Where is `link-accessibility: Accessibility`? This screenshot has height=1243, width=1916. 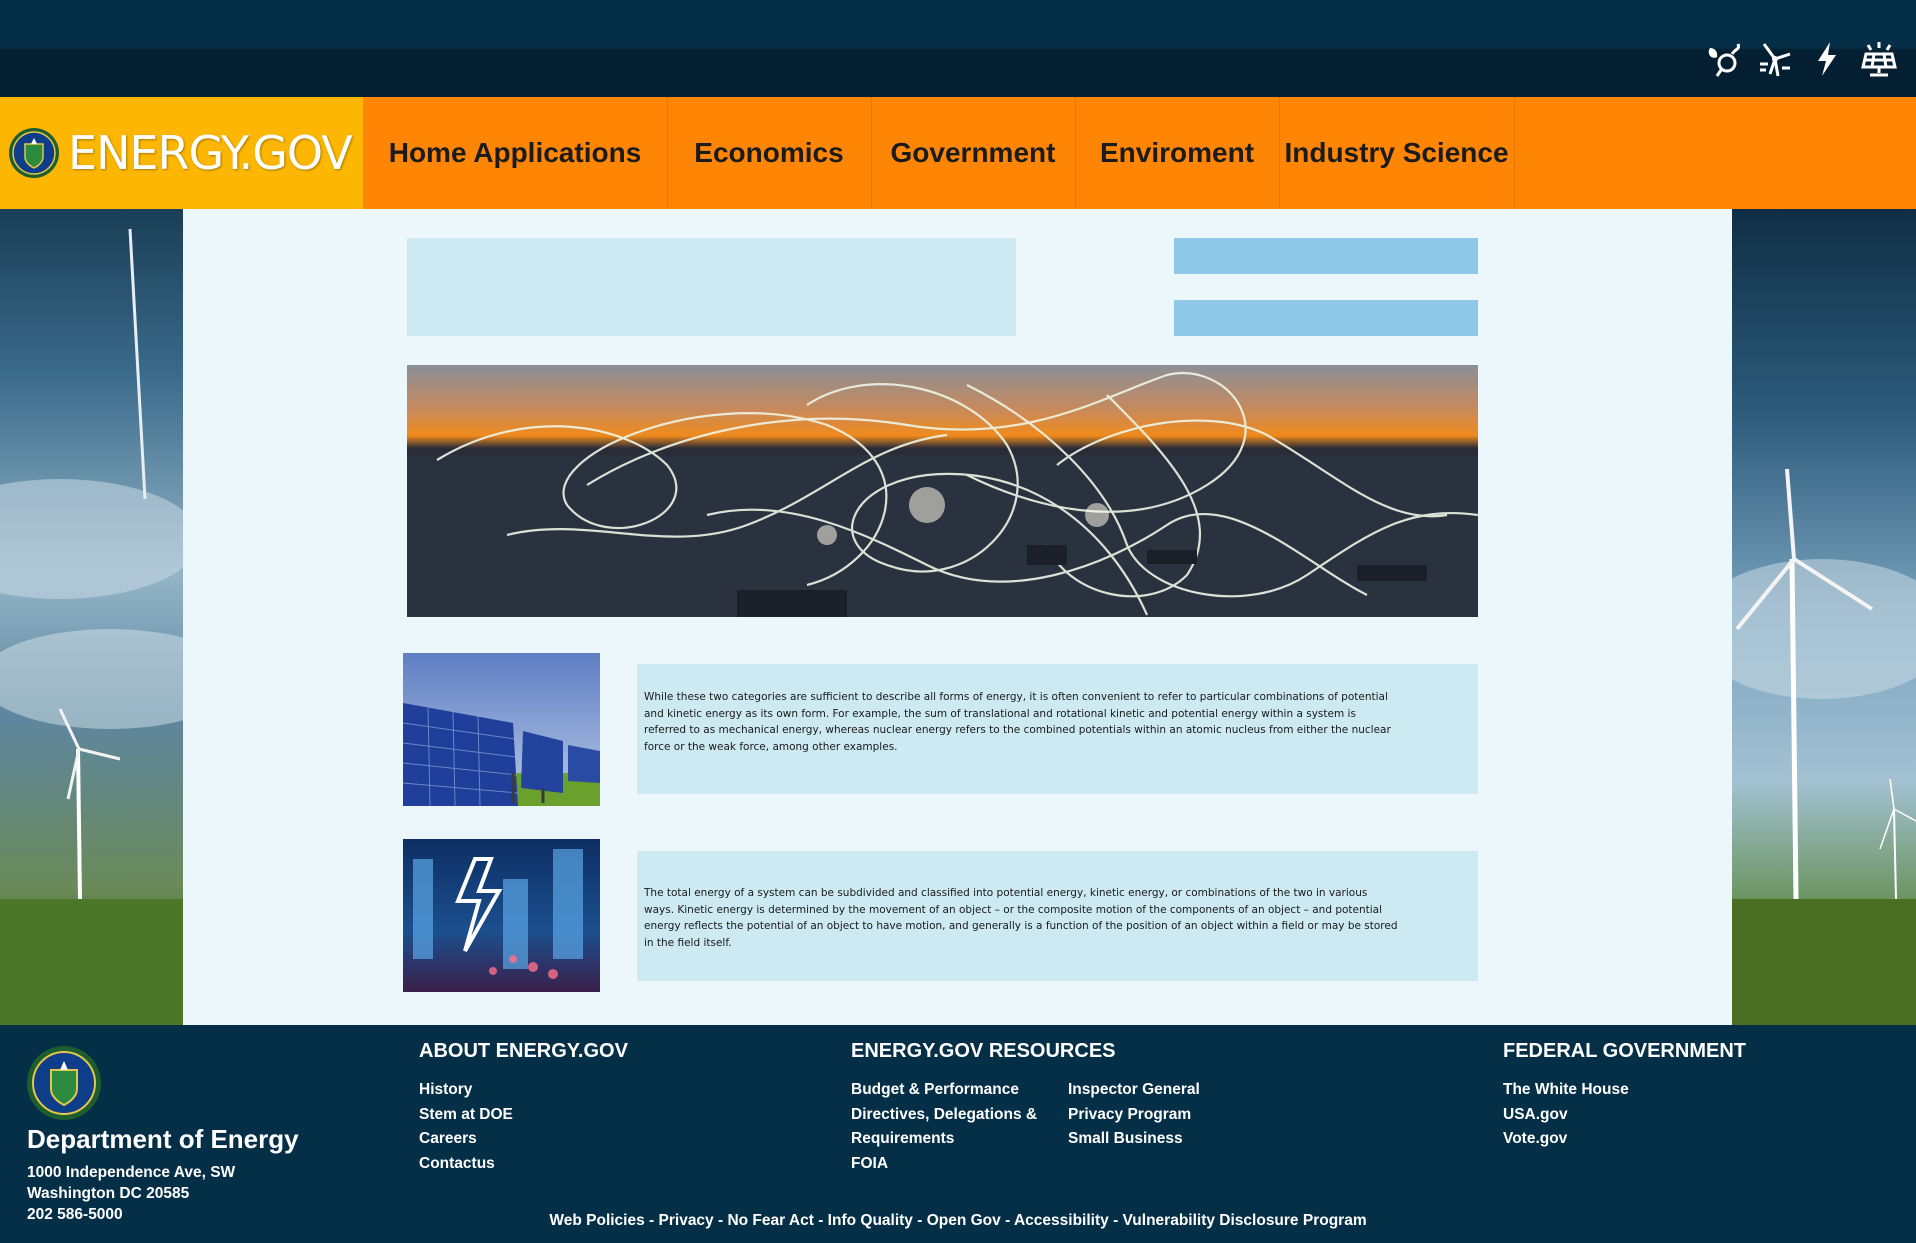 link-accessibility: Accessibility is located at coordinates (1061, 1220).